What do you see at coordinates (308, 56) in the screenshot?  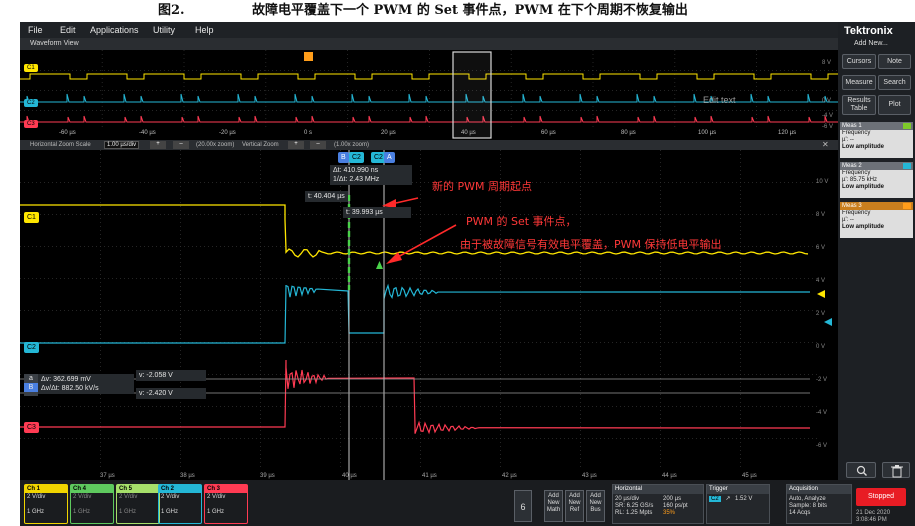 I see `trigger-position-marker` at bounding box center [308, 56].